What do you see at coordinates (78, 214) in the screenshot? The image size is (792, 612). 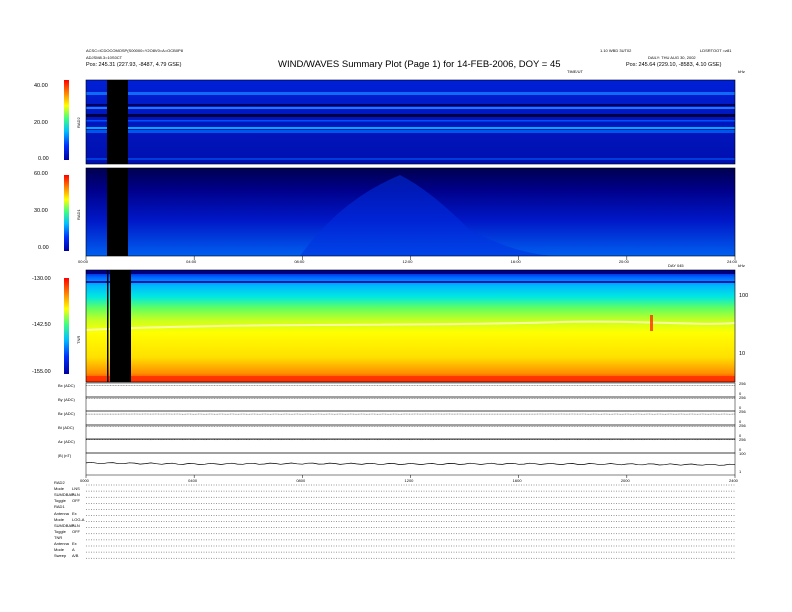 I see `rad1-label: RAD1` at bounding box center [78, 214].